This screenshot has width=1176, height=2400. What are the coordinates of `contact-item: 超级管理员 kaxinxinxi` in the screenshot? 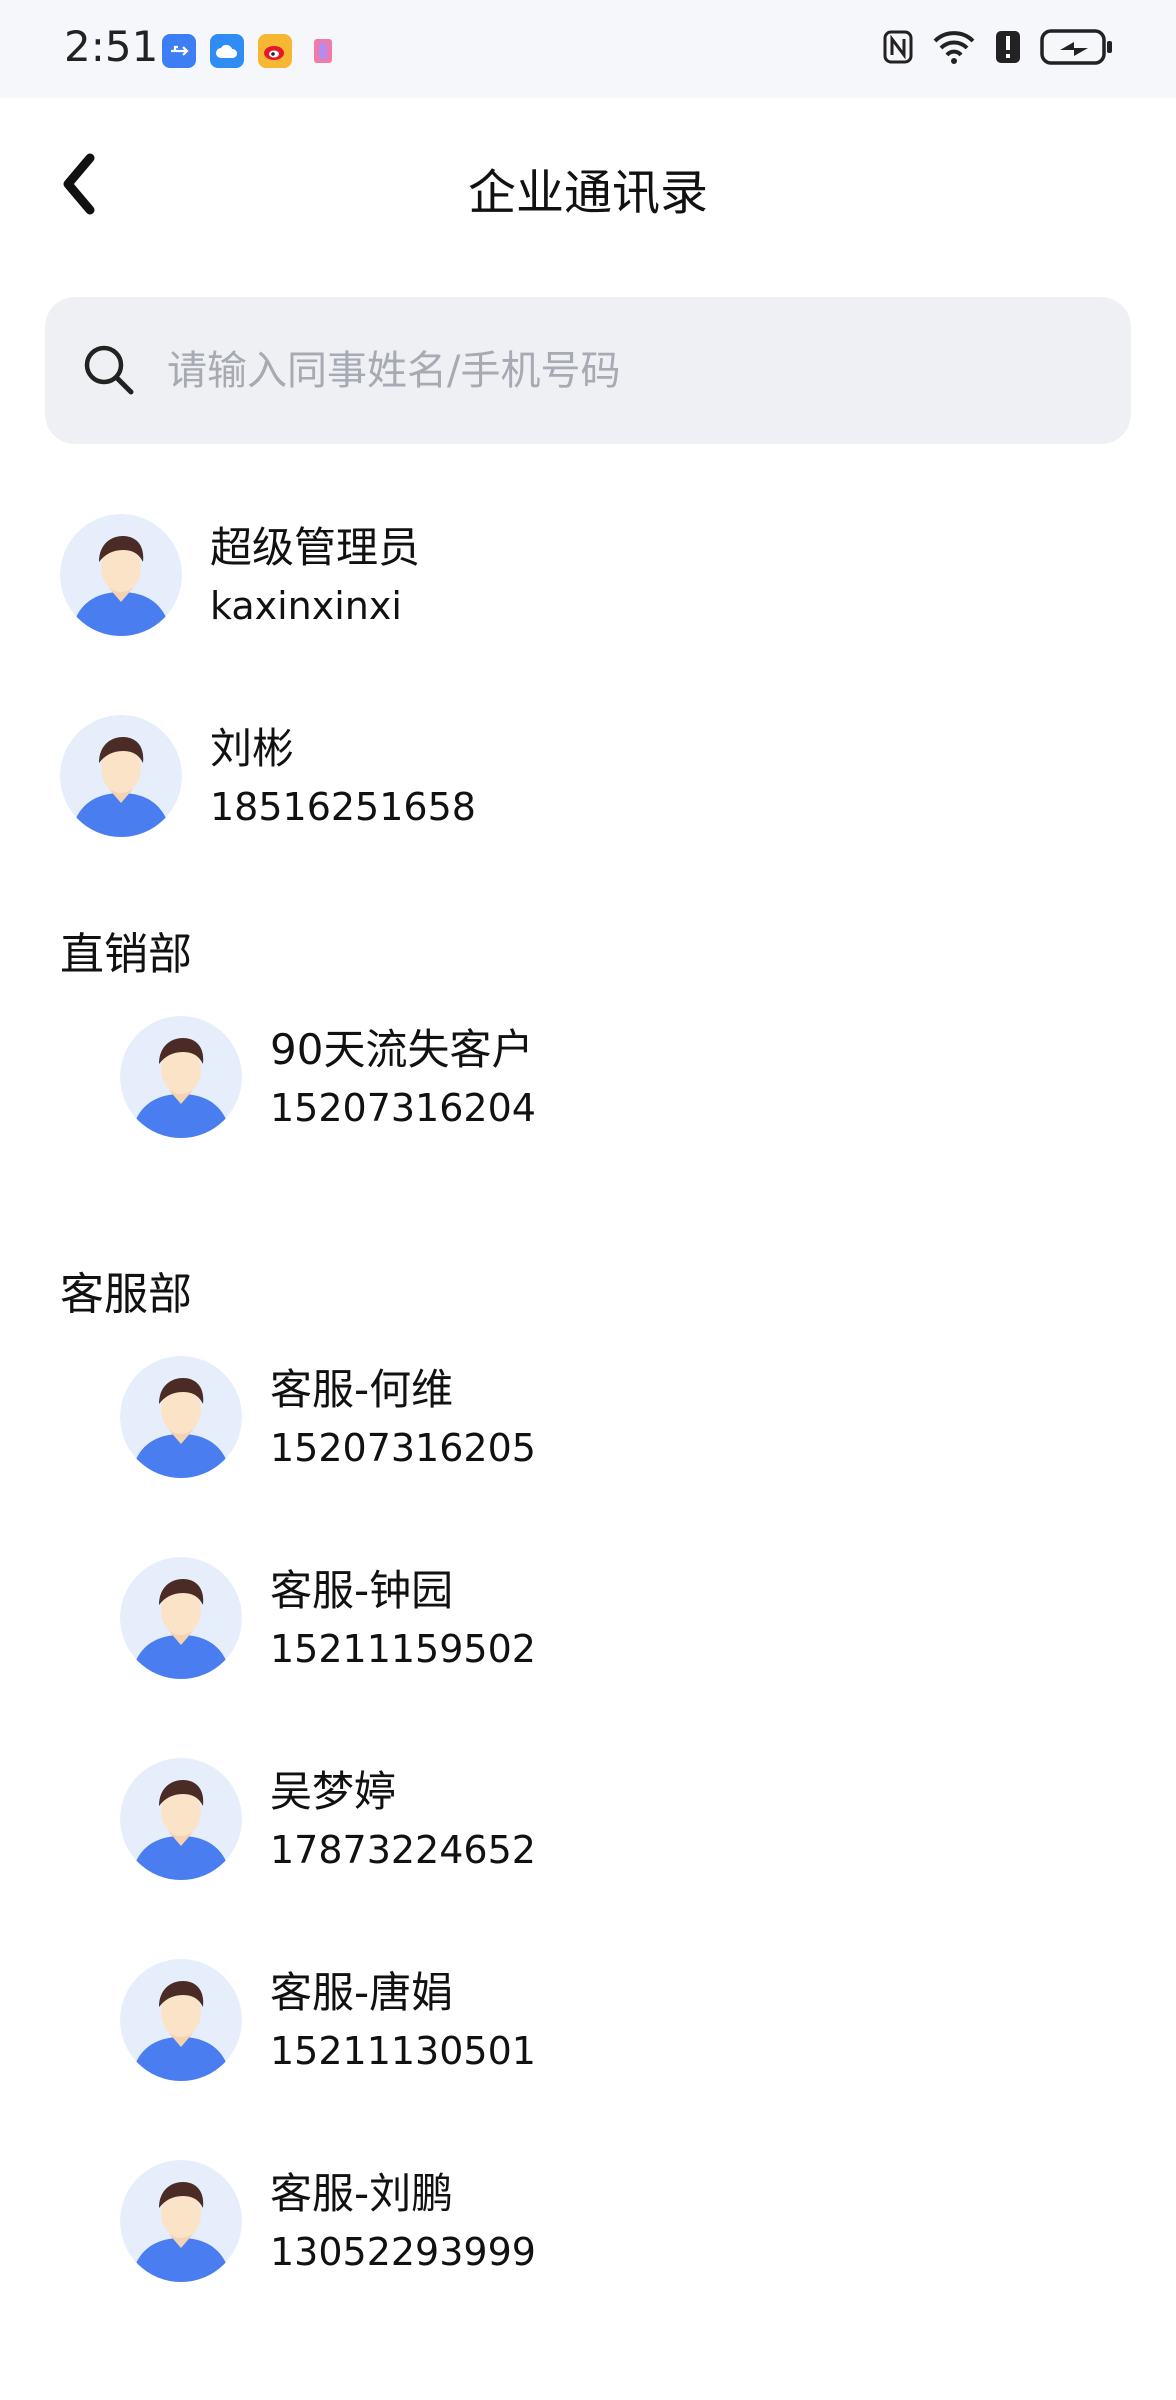 It's located at (585, 579).